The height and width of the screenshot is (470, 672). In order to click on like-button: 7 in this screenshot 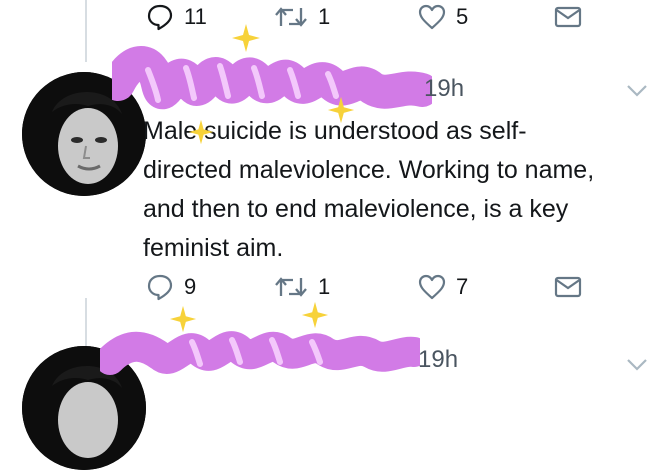, I will do `click(443, 287)`.